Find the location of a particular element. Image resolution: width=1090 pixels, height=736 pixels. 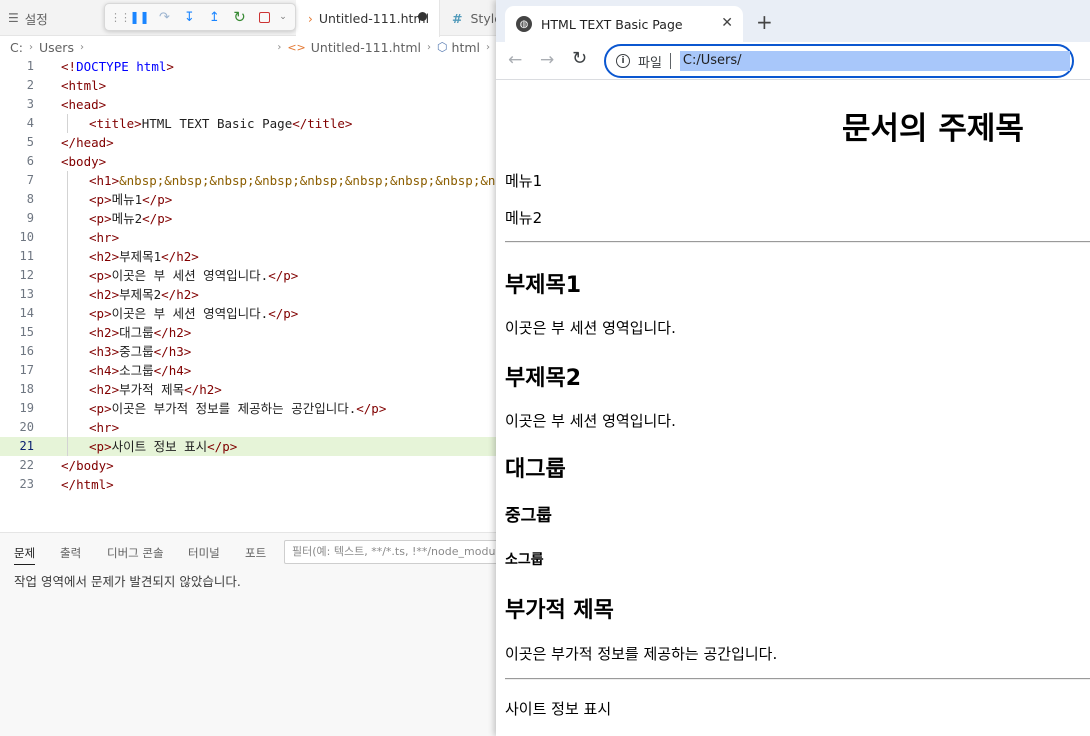

line-number: 14 is located at coordinates (26, 313).